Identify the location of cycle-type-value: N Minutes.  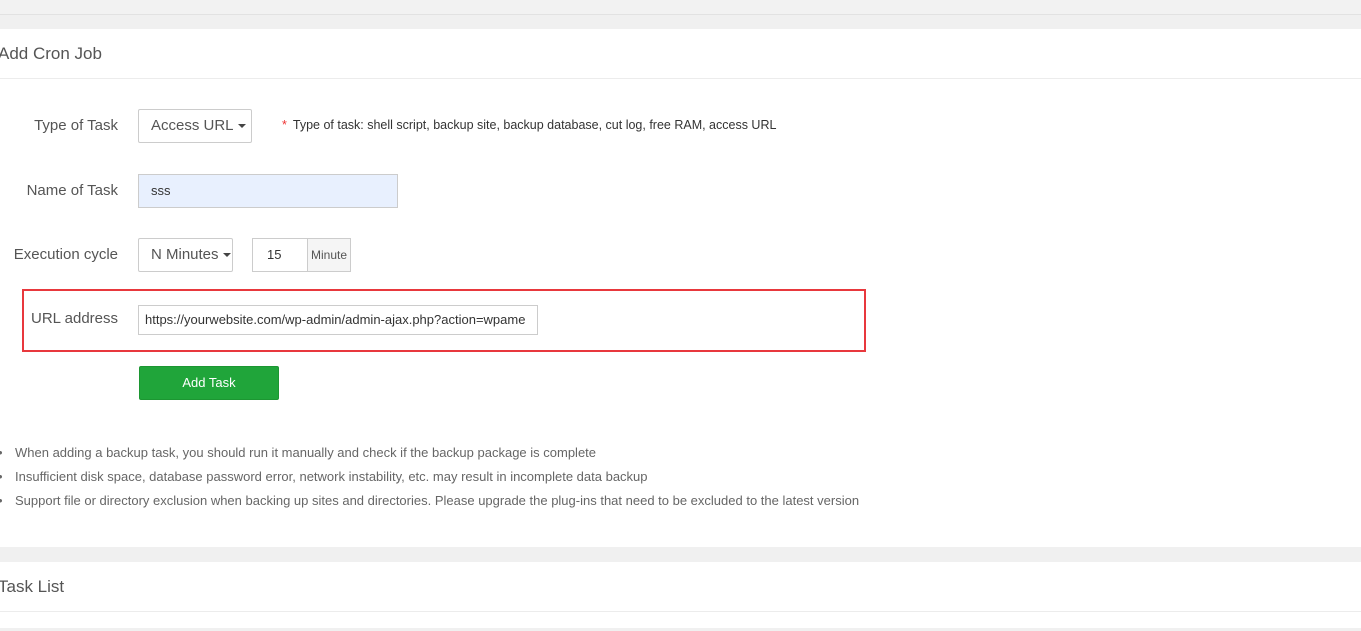
(185, 254).